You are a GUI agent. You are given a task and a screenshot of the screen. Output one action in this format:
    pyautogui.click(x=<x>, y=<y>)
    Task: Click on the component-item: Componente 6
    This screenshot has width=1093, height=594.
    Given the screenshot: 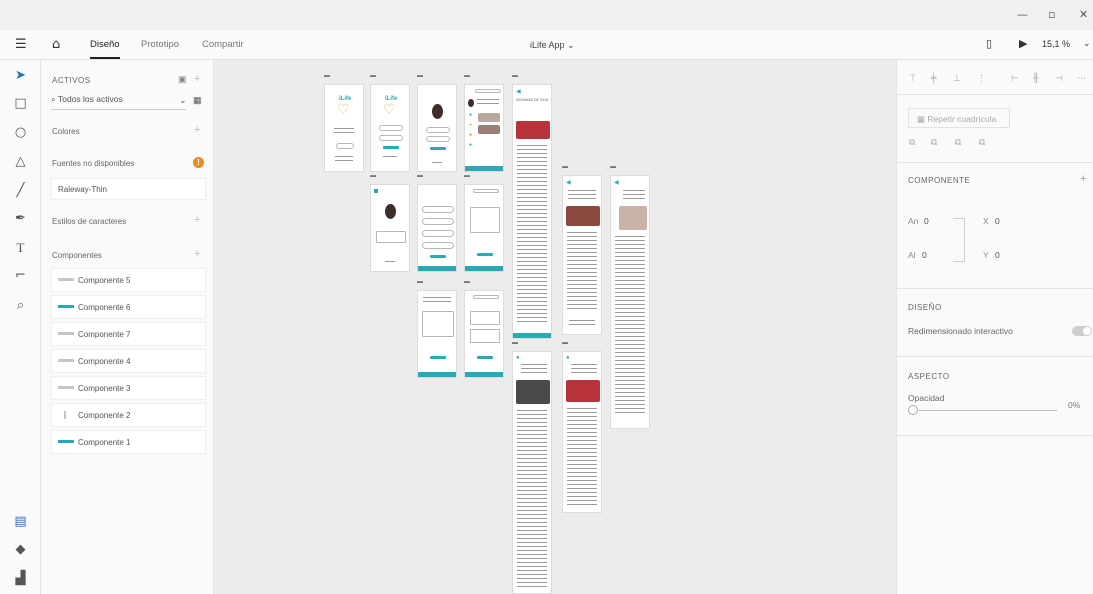 What is the action you would take?
    pyautogui.click(x=128, y=307)
    